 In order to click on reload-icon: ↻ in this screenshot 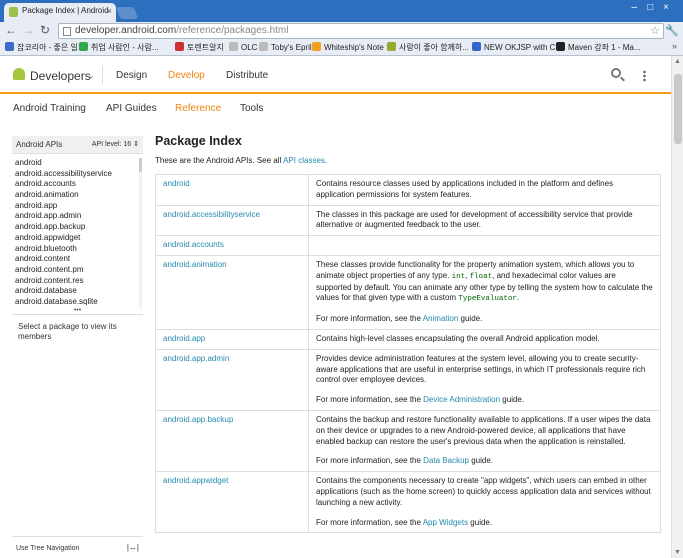, I will do `click(45, 30)`.